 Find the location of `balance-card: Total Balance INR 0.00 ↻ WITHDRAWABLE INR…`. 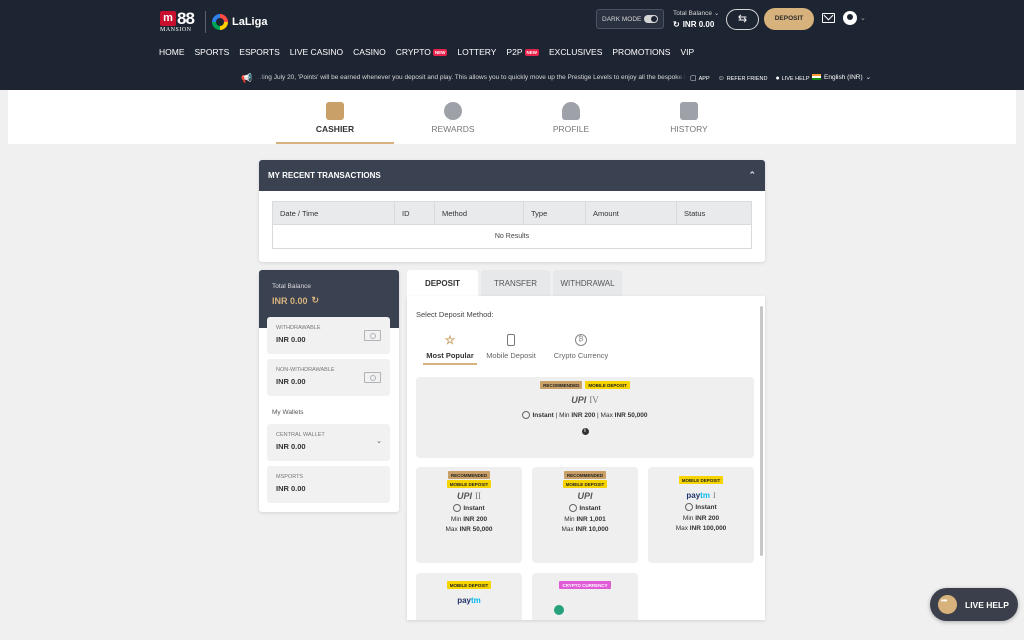

balance-card: Total Balance INR 0.00 ↻ WITHDRAWABLE INR… is located at coordinates (329, 391).